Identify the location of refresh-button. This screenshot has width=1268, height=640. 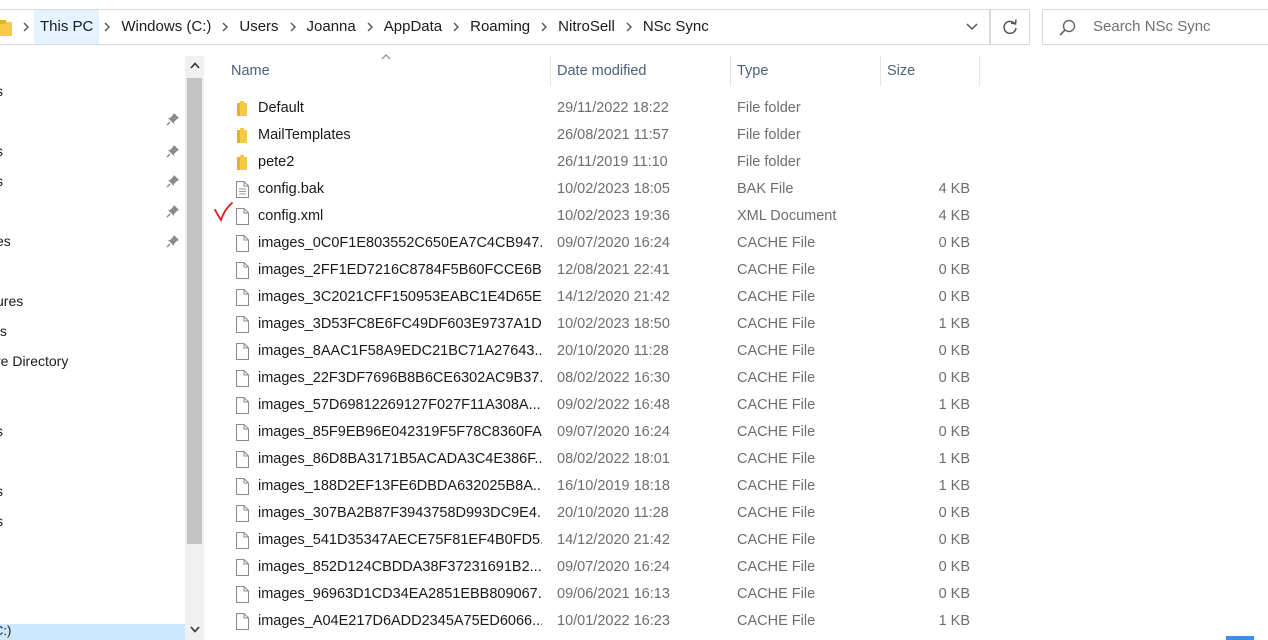
(1010, 27).